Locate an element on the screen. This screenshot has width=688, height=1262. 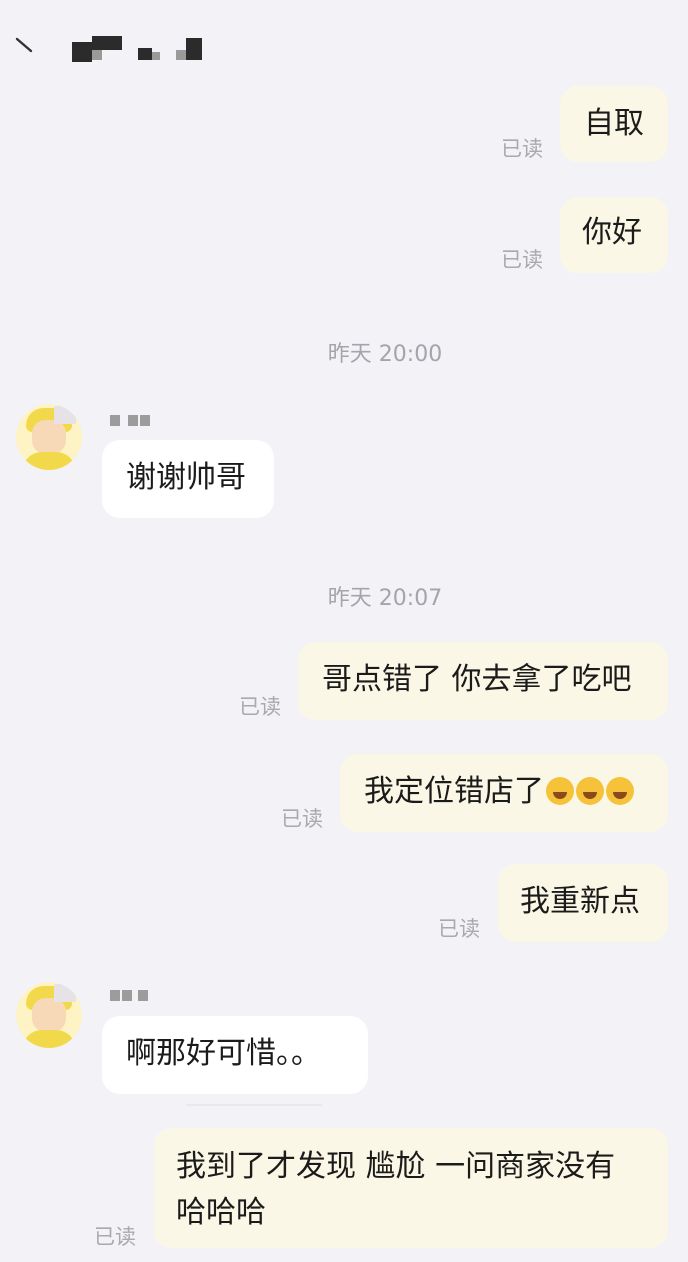
message-bubble-incoming: 谢谢帅哥 is located at coordinates (188, 479).